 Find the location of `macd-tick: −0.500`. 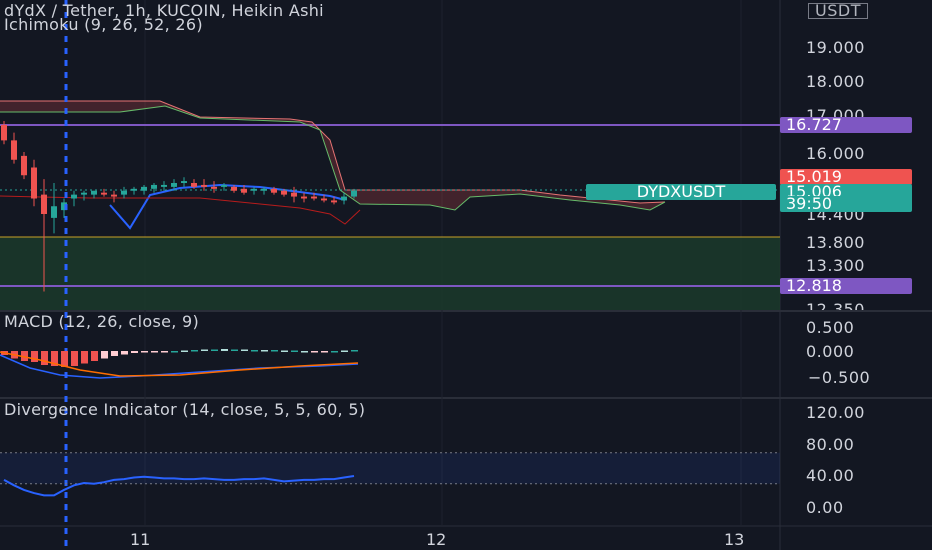

macd-tick: −0.500 is located at coordinates (839, 377).